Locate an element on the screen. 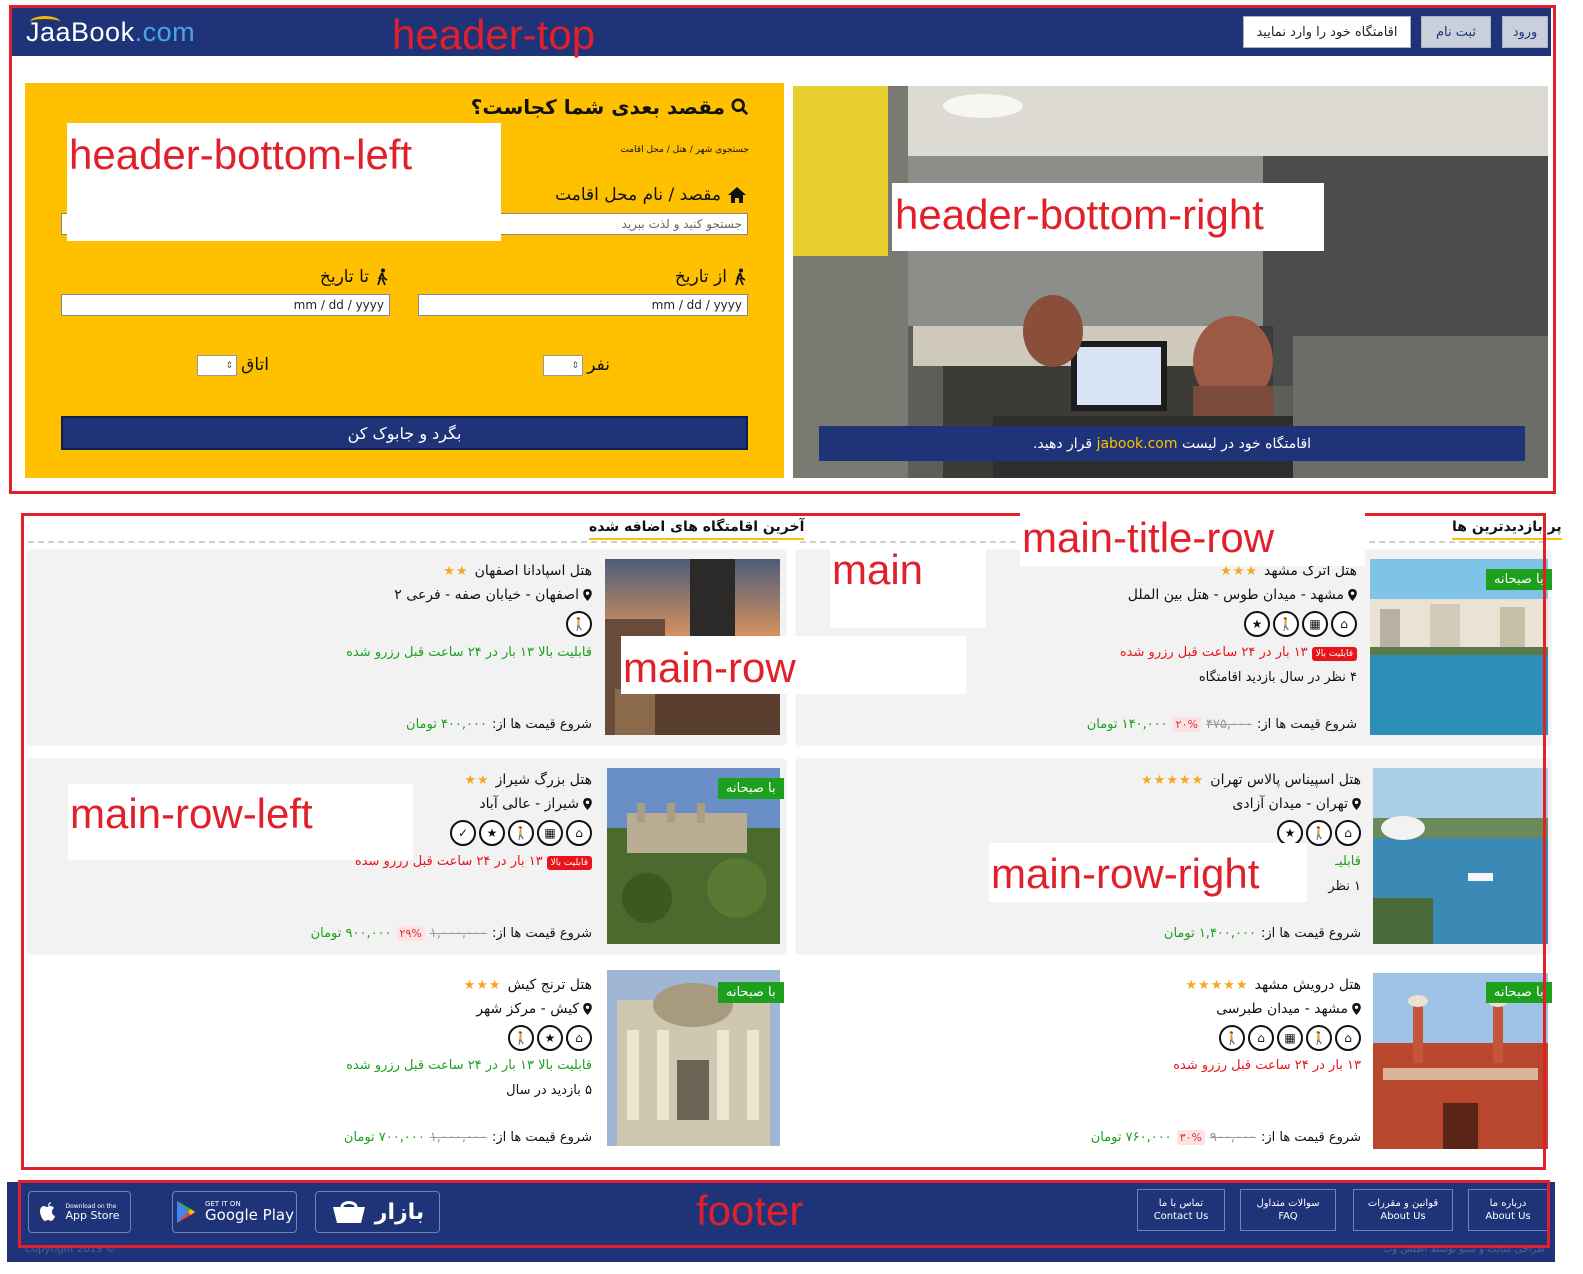 Image resolution: width=1583 pixels, height=1274 pixels. hotel-location: شیراز - عالی آباد is located at coordinates (535, 804).